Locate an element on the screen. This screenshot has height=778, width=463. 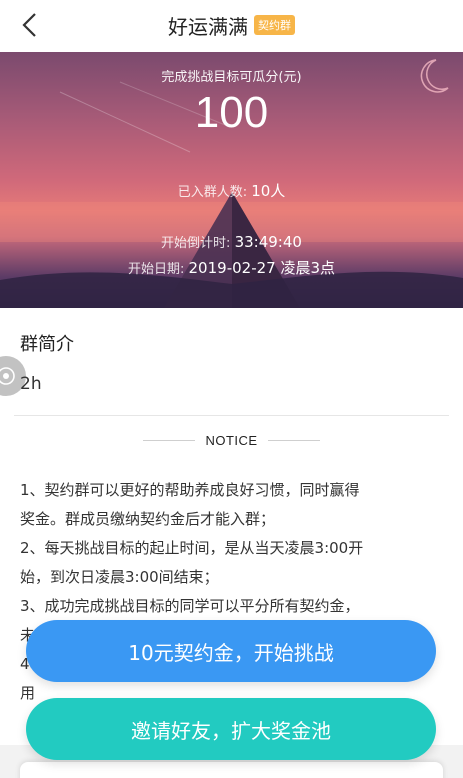
nav-bar: 好运满满 契约群 is located at coordinates (231, 25).